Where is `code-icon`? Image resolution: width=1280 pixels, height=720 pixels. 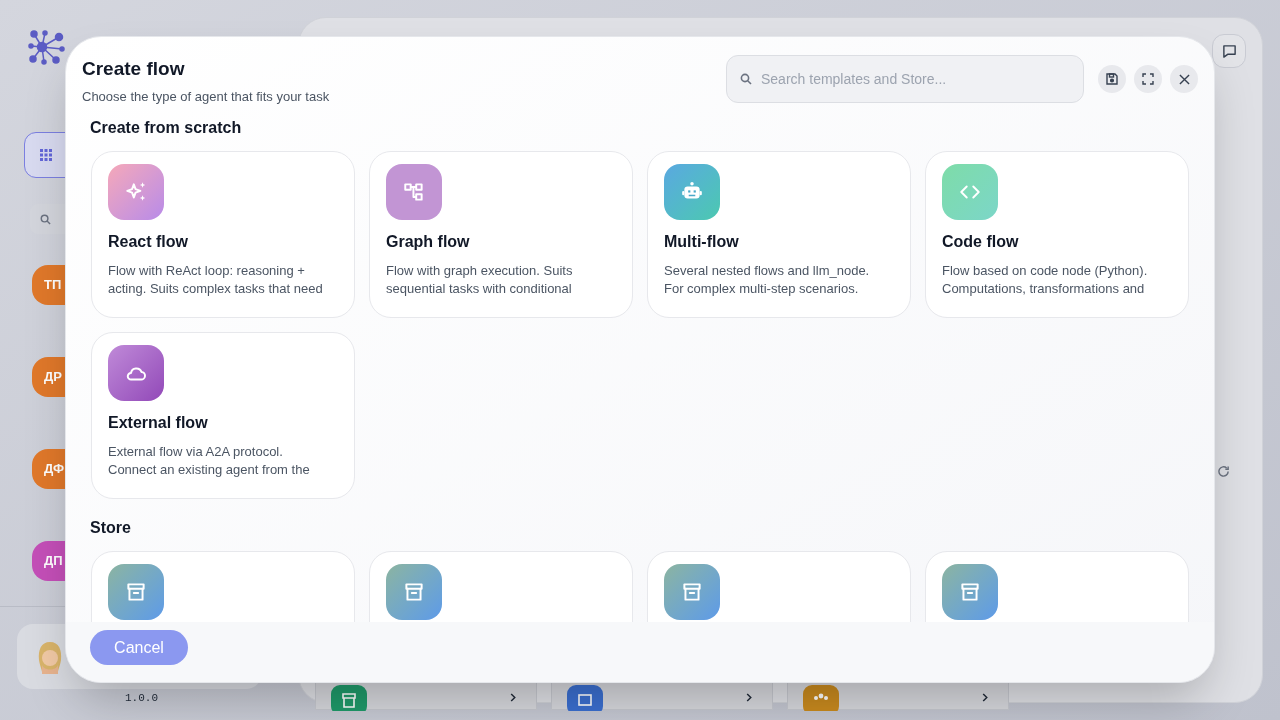 code-icon is located at coordinates (970, 191).